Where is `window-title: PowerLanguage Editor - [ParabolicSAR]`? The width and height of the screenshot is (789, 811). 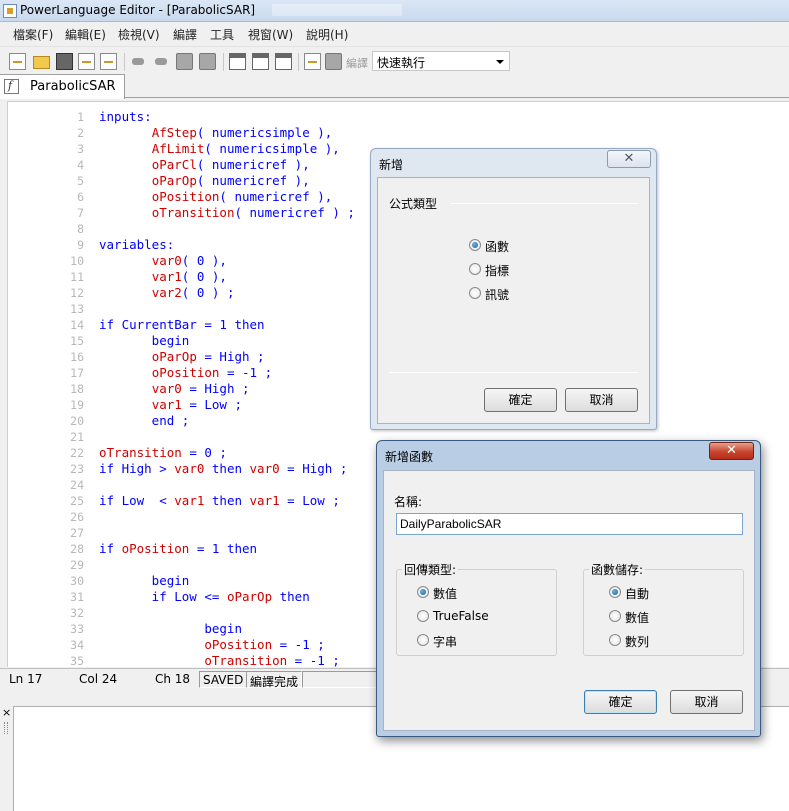 window-title: PowerLanguage Editor - [ParabolicSAR] is located at coordinates (138, 10).